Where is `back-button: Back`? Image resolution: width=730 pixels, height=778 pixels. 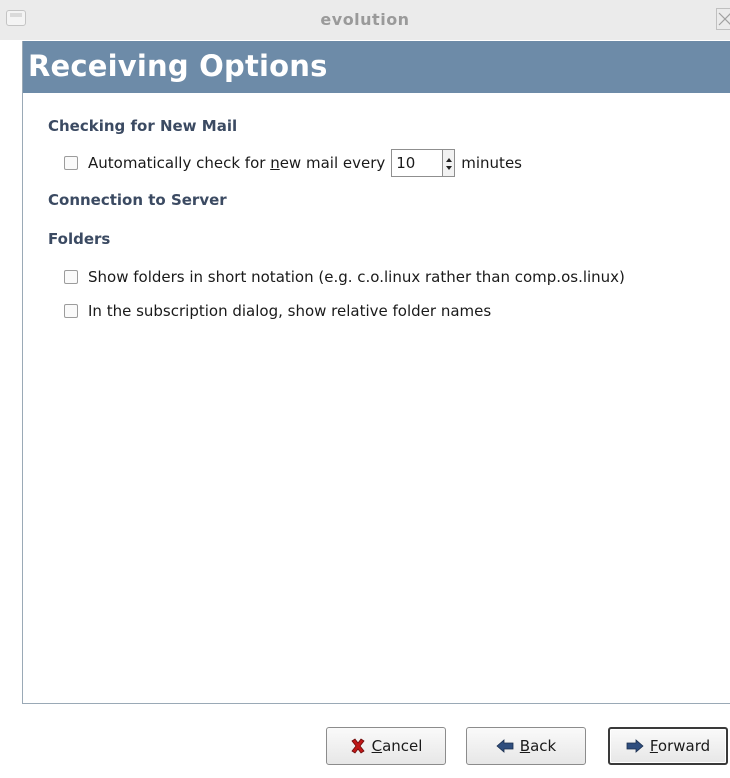
back-button: Back is located at coordinates (526, 746).